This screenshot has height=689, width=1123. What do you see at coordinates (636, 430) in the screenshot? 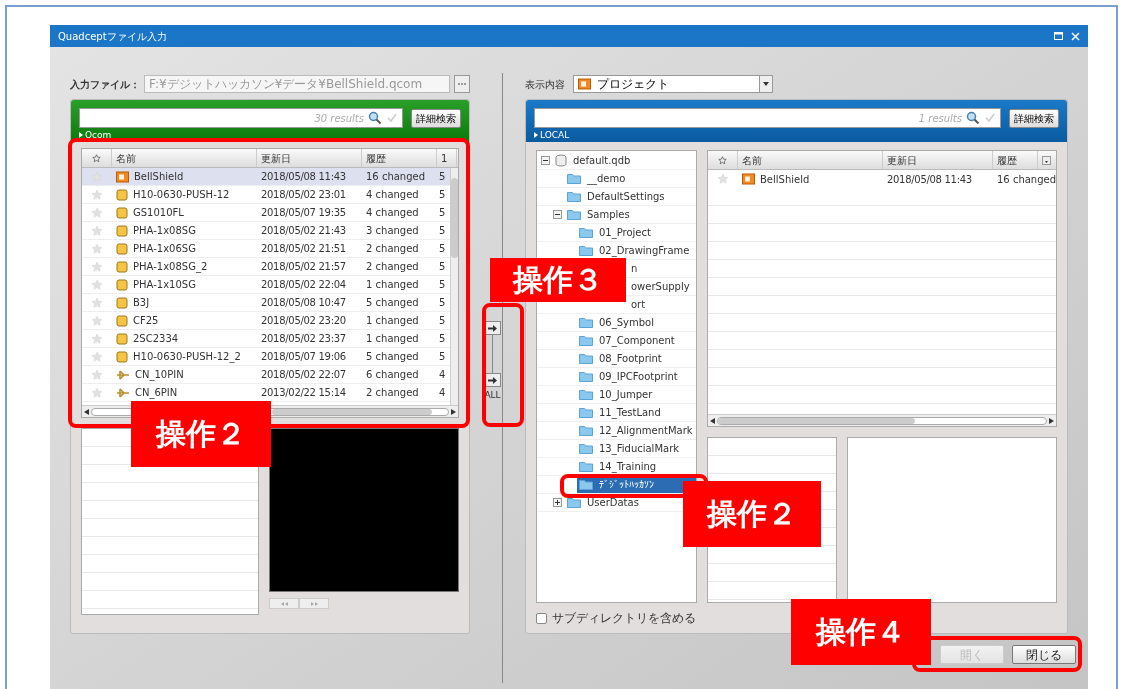
I see `tree-item: 12_AlignmentMark` at bounding box center [636, 430].